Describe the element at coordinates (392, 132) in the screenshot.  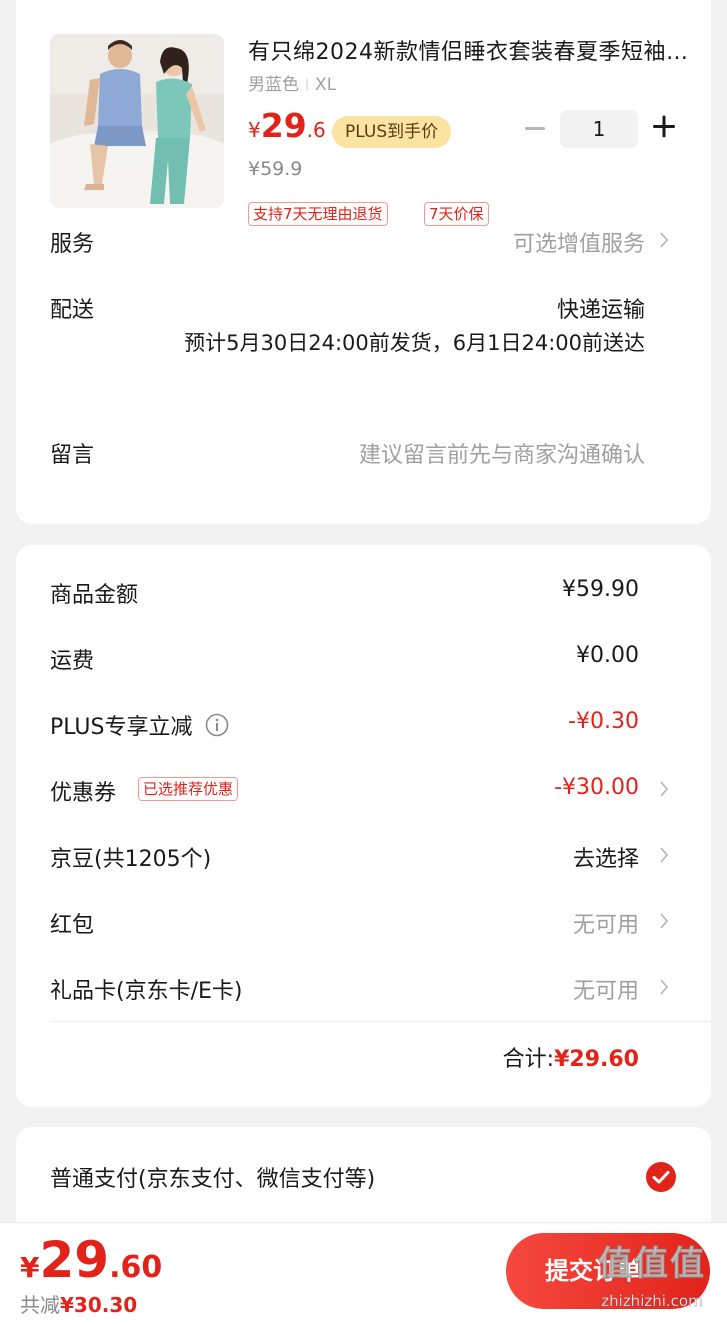
I see `plus-price-tag: PLUS到手价` at that location.